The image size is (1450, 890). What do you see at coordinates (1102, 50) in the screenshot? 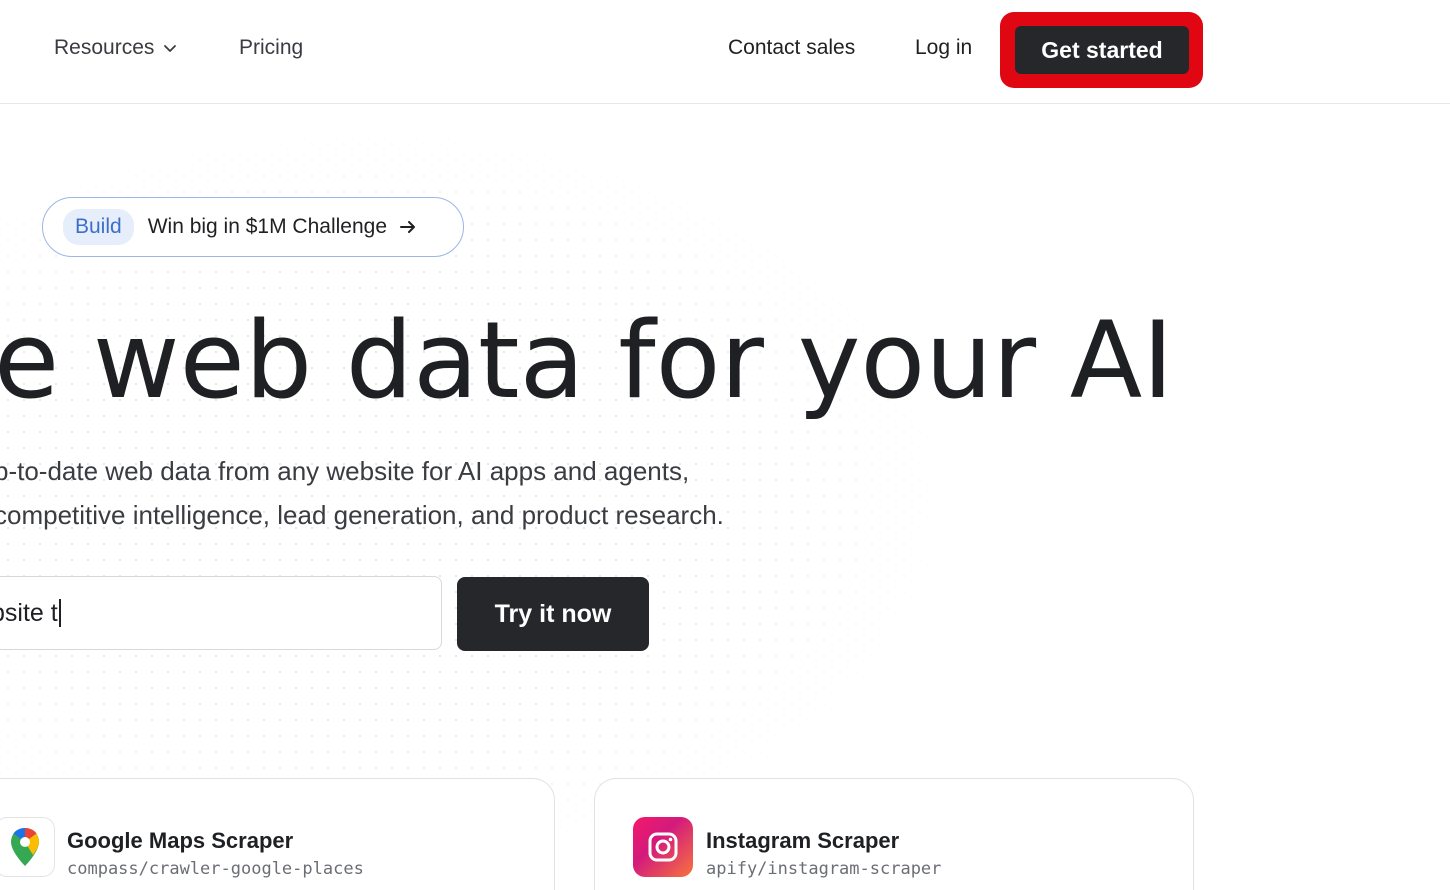
I see `get-started-button: Get started` at bounding box center [1102, 50].